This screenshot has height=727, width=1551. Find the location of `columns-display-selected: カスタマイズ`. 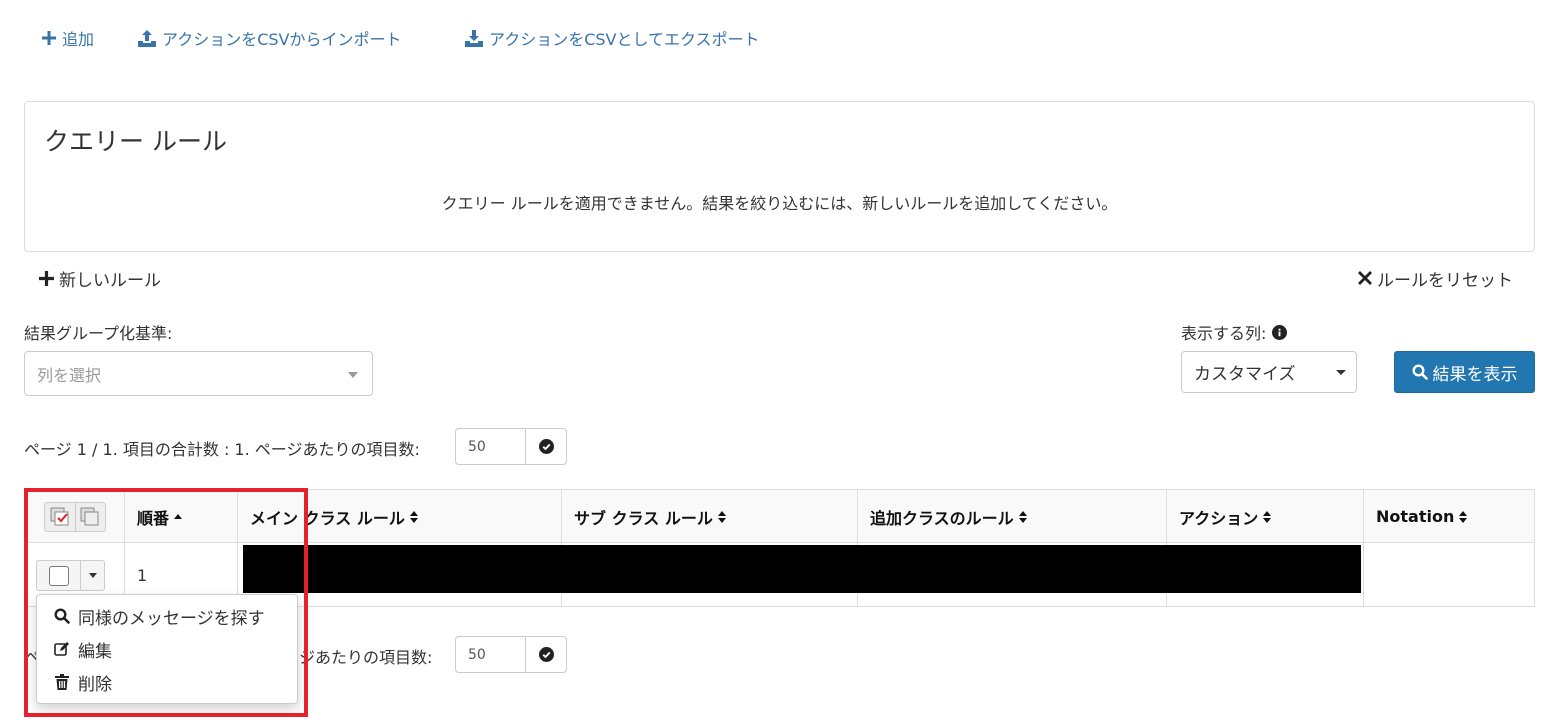

columns-display-selected: カスタマイズ is located at coordinates (1245, 374).